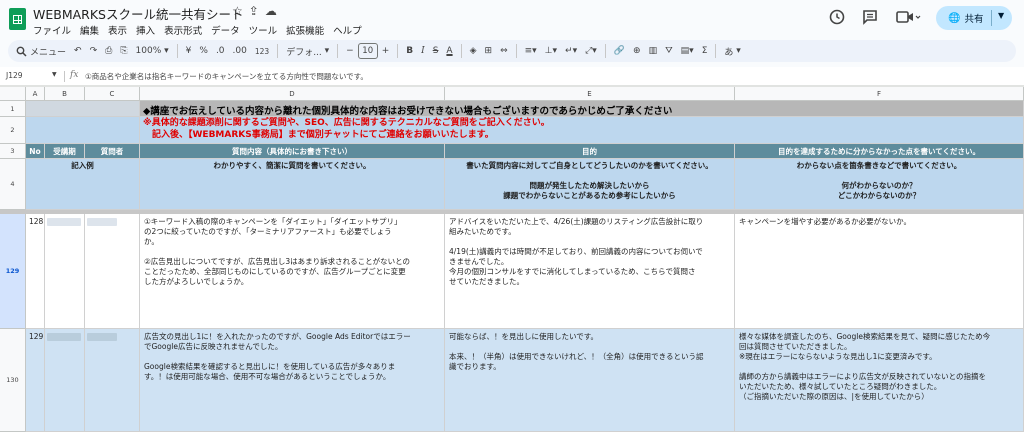  Describe the element at coordinates (189, 51) in the screenshot. I see `currency-format-button: ¥` at that location.